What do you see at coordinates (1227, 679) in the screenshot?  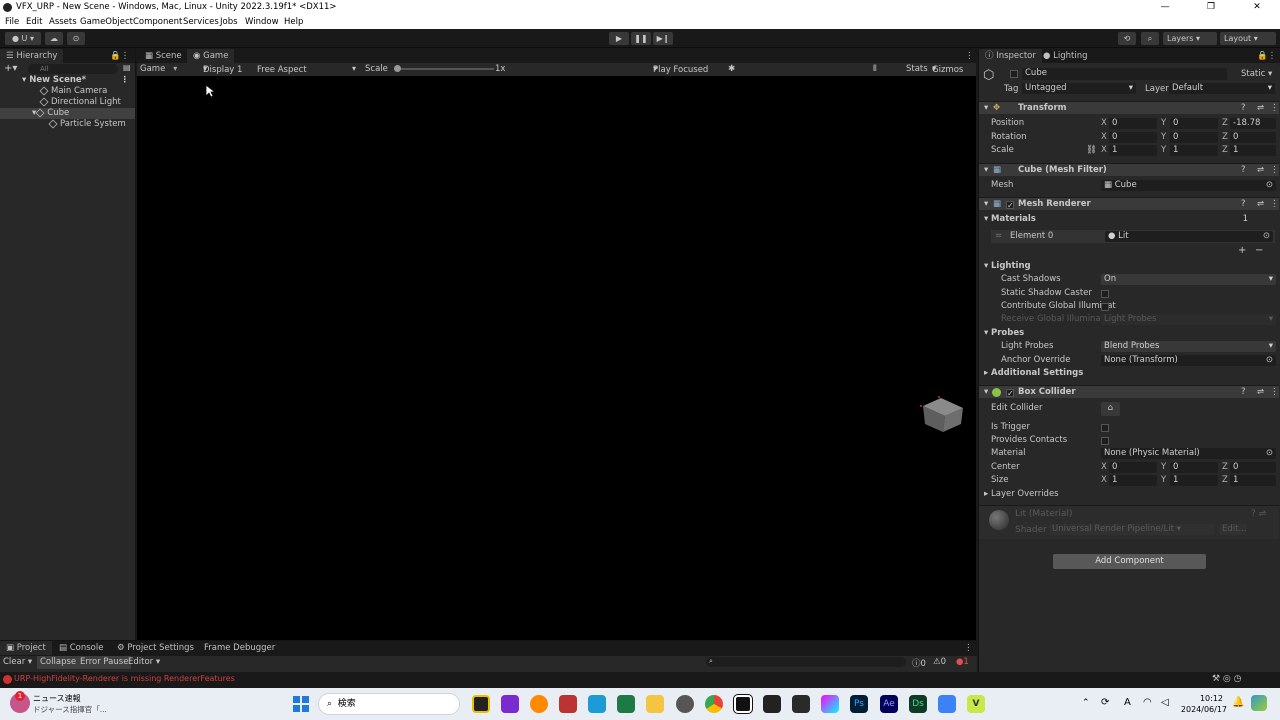 I see `status-icons: ⚒ ◎ ◷` at bounding box center [1227, 679].